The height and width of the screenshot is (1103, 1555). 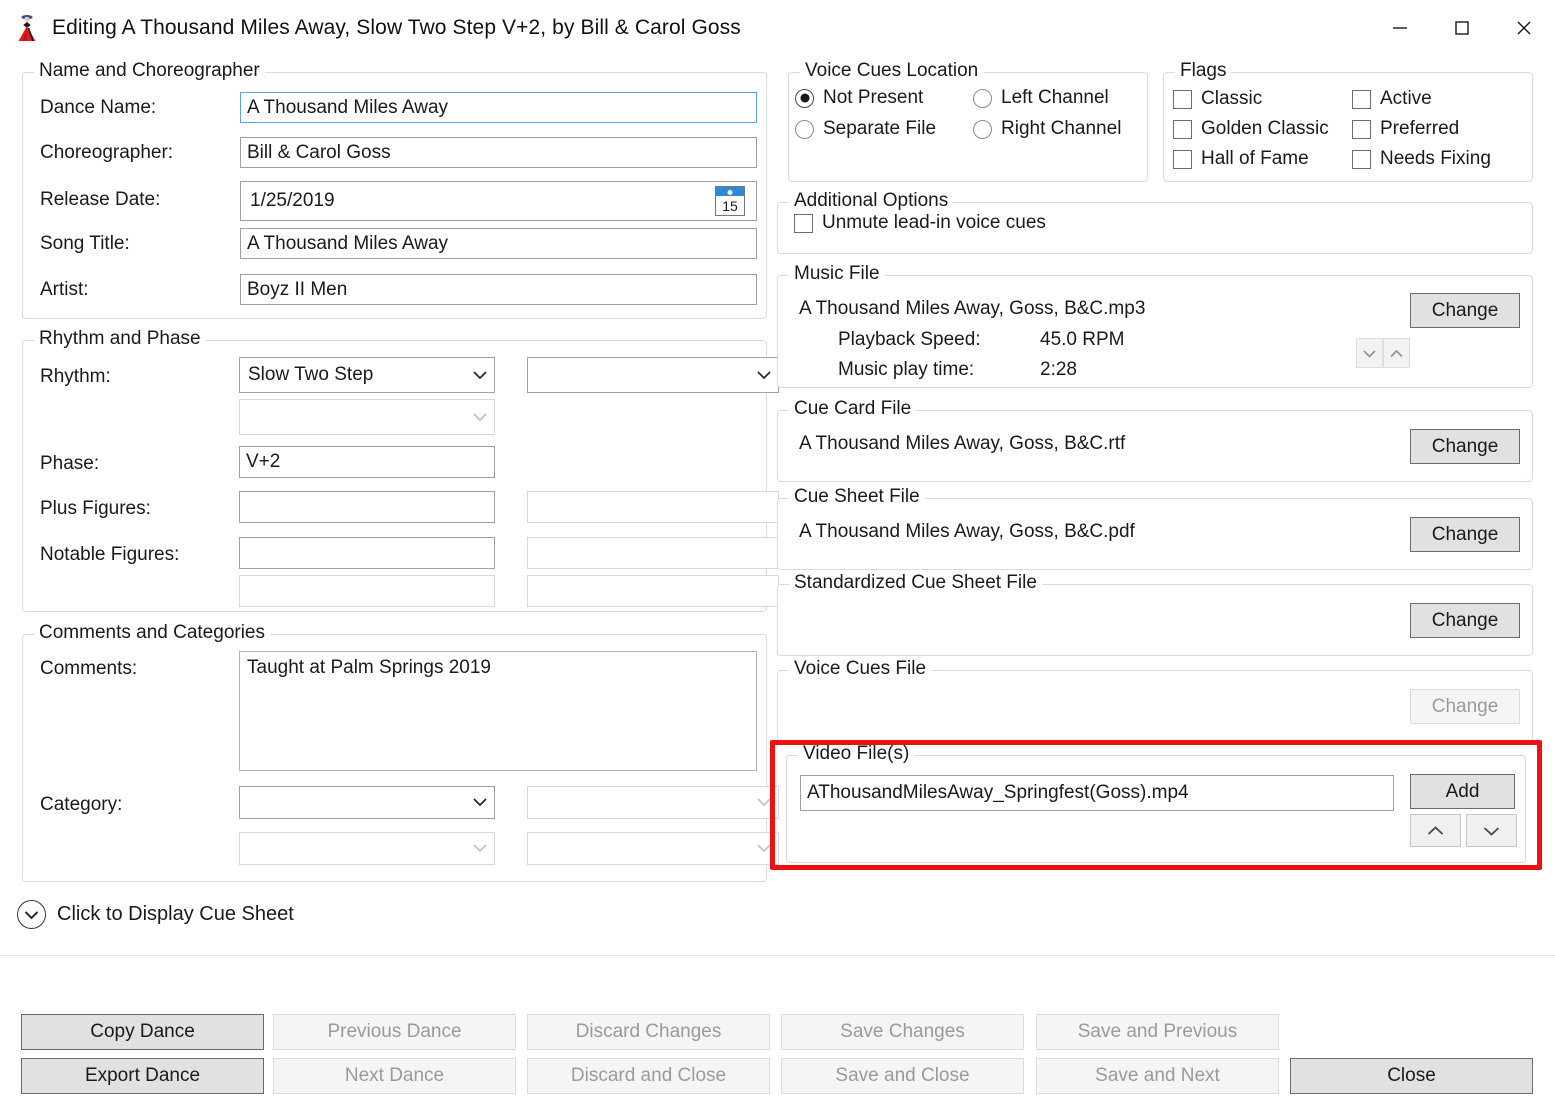 I want to click on notable-figures-input, so click(x=367, y=553).